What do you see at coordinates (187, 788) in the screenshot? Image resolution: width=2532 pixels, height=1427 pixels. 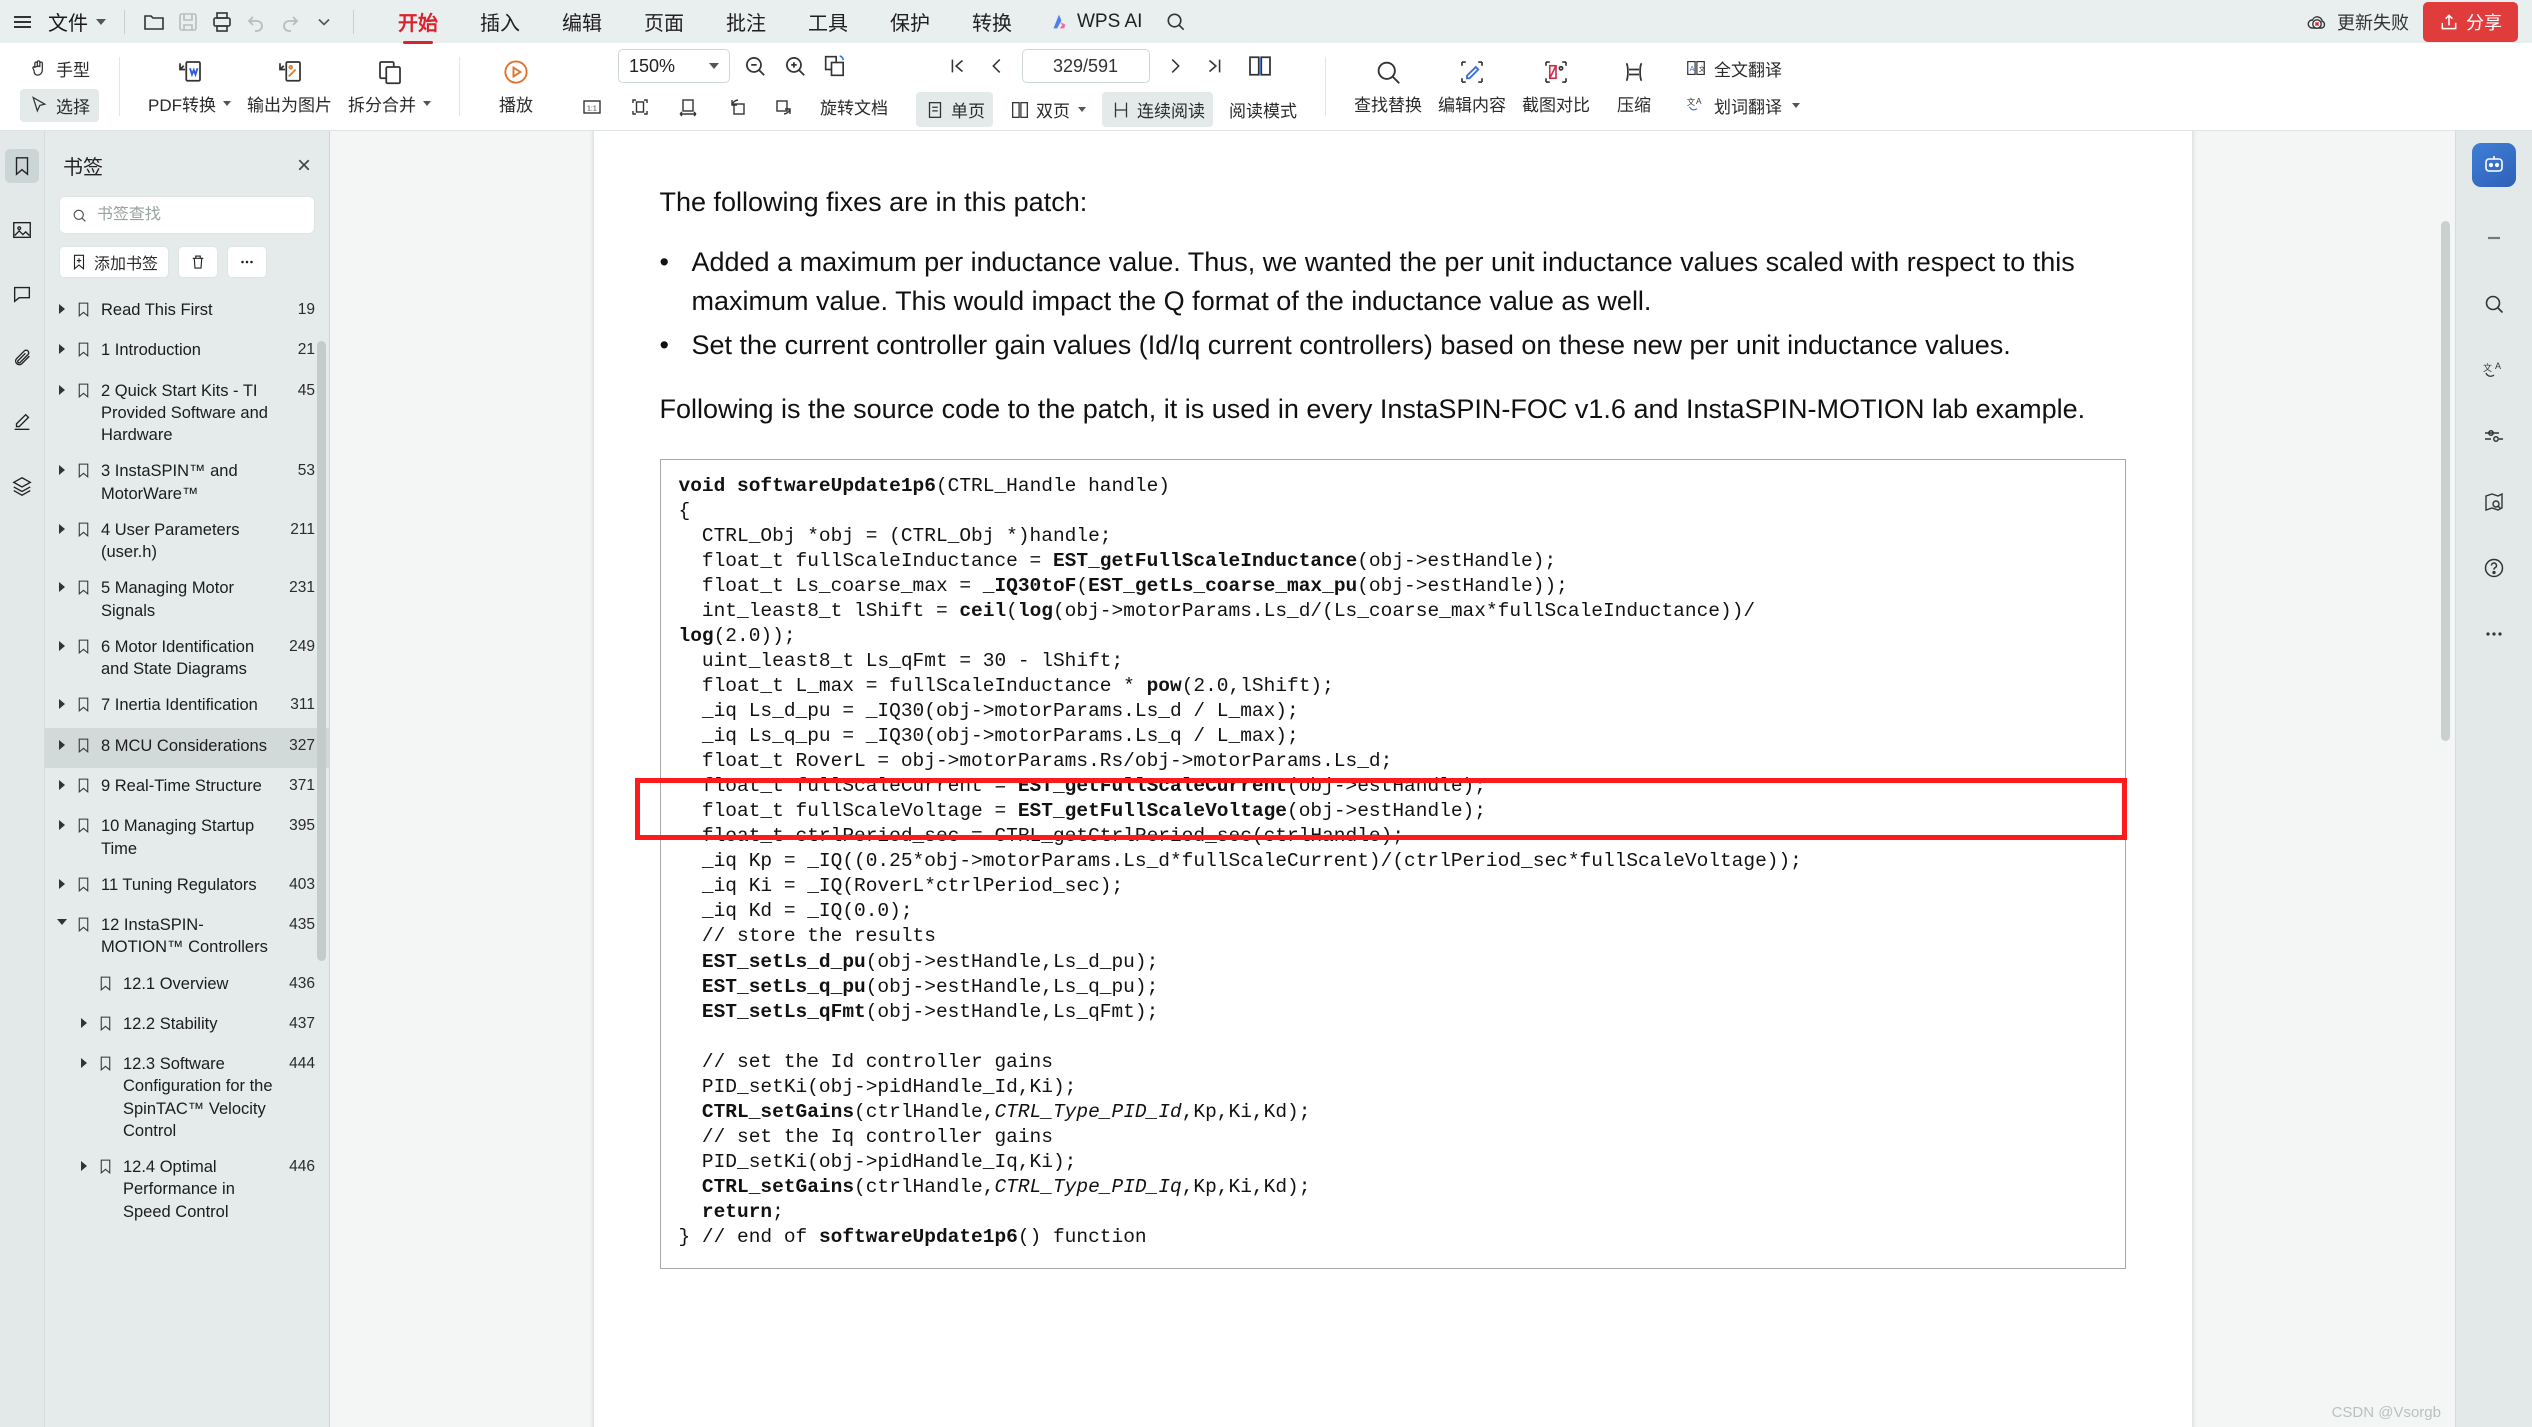 I see `bookmark-item: 9 Real-Time Structure 371` at bounding box center [187, 788].